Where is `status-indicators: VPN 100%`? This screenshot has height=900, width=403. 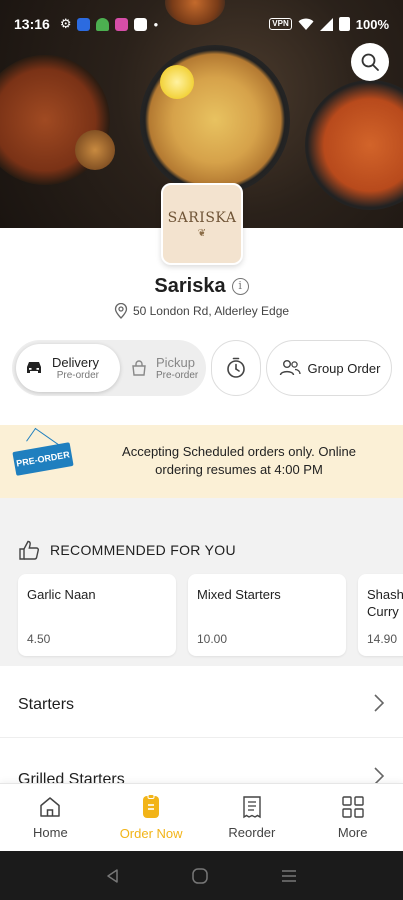 status-indicators: VPN 100% is located at coordinates (329, 24).